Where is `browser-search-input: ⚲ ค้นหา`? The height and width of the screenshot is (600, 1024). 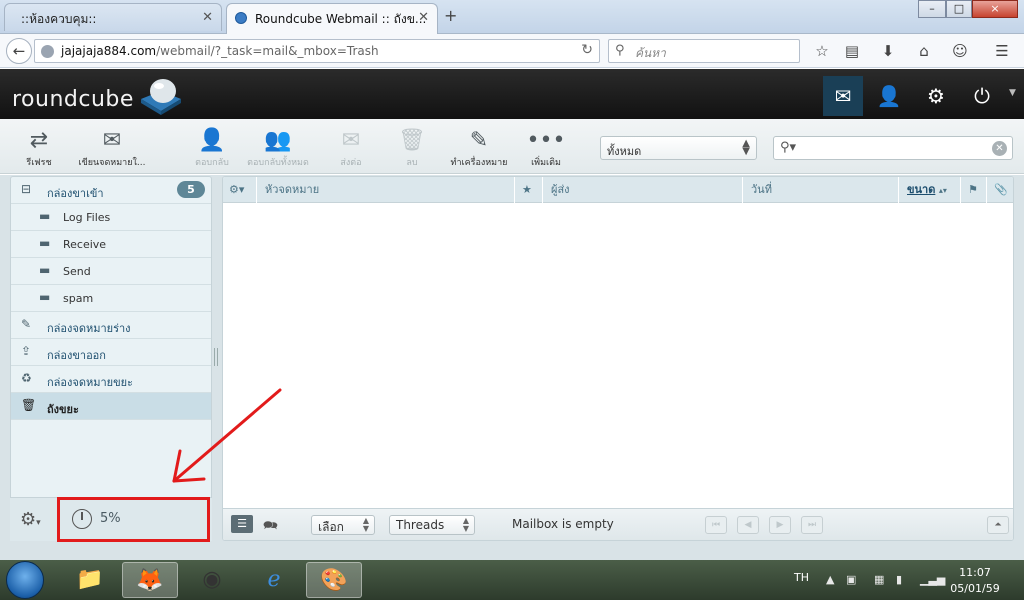 browser-search-input: ⚲ ค้นหา is located at coordinates (704, 51).